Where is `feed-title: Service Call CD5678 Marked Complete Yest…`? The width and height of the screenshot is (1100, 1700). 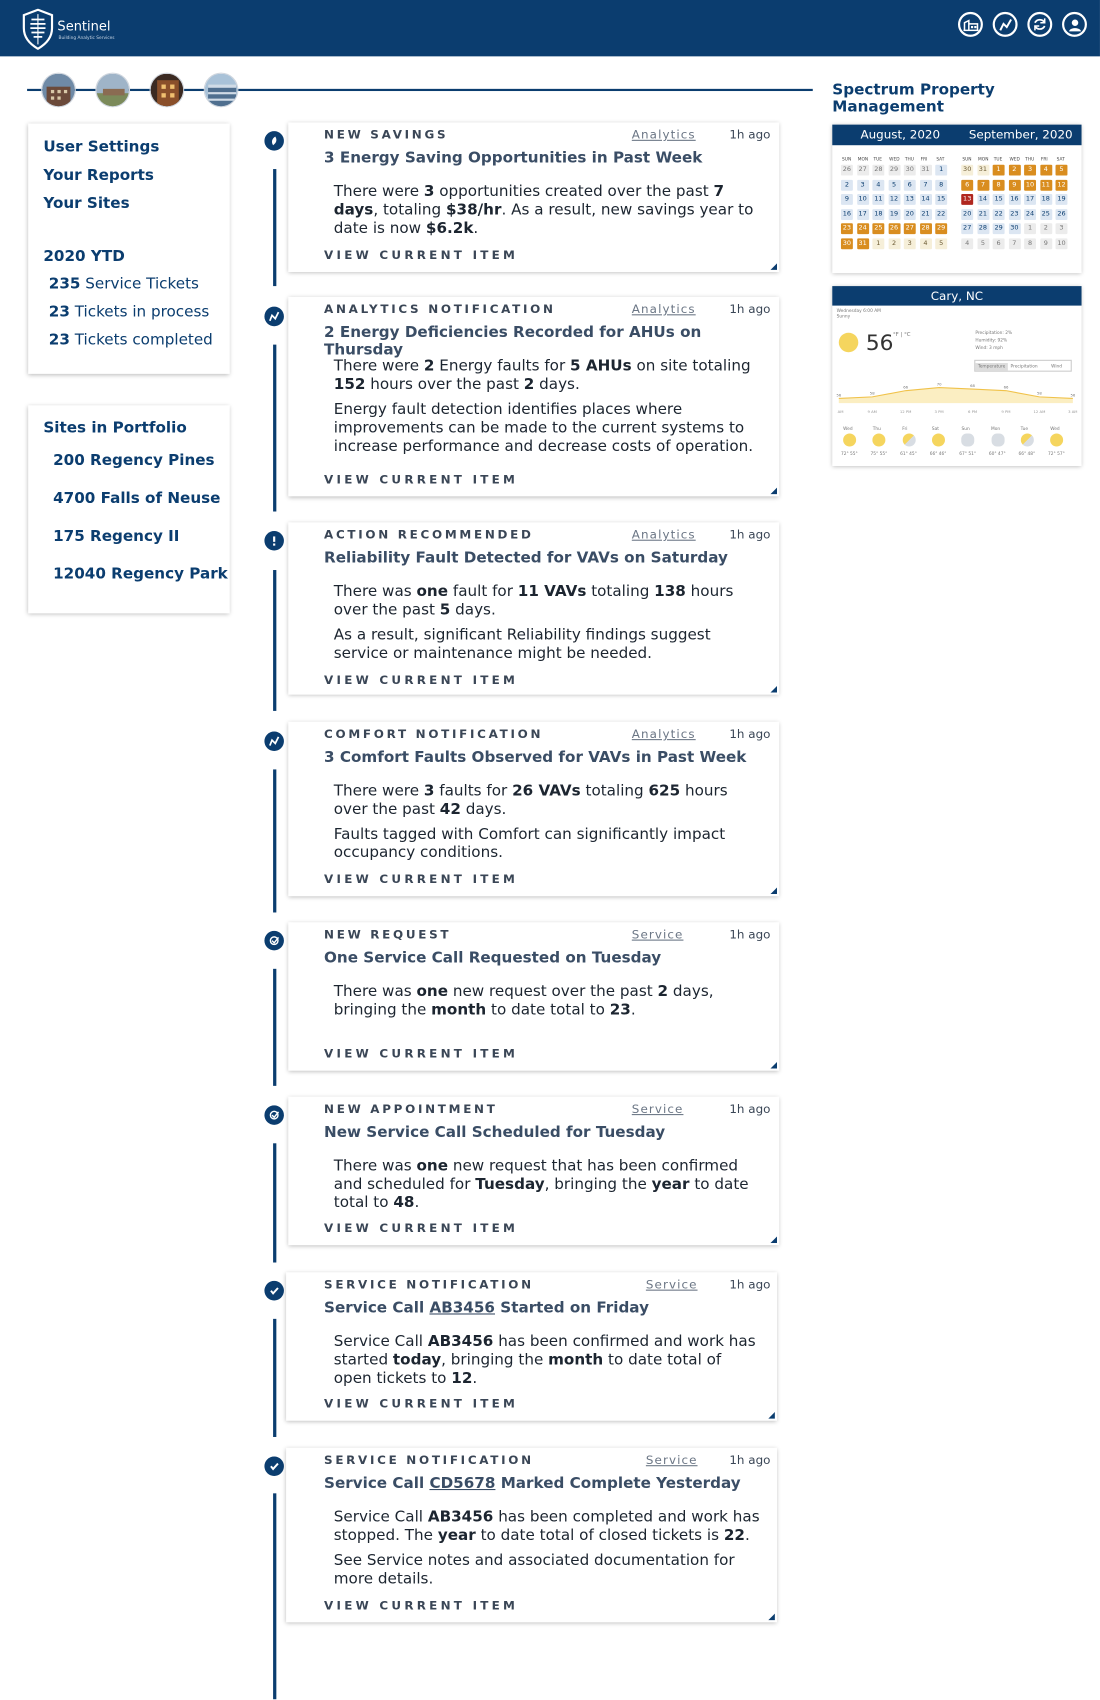 feed-title: Service Call CD5678 Marked Complete Yest… is located at coordinates (532, 1483).